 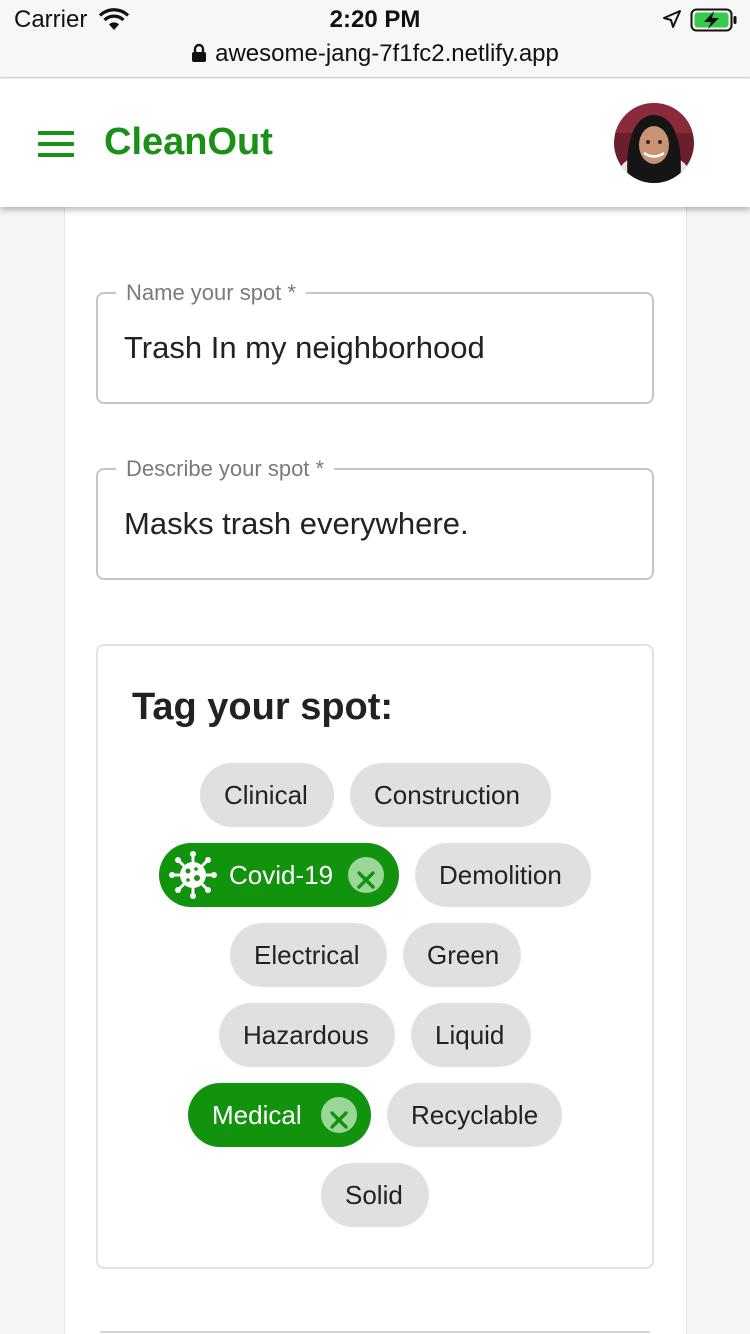 I want to click on tag-chip-solid: Solid, so click(x=375, y=1195).